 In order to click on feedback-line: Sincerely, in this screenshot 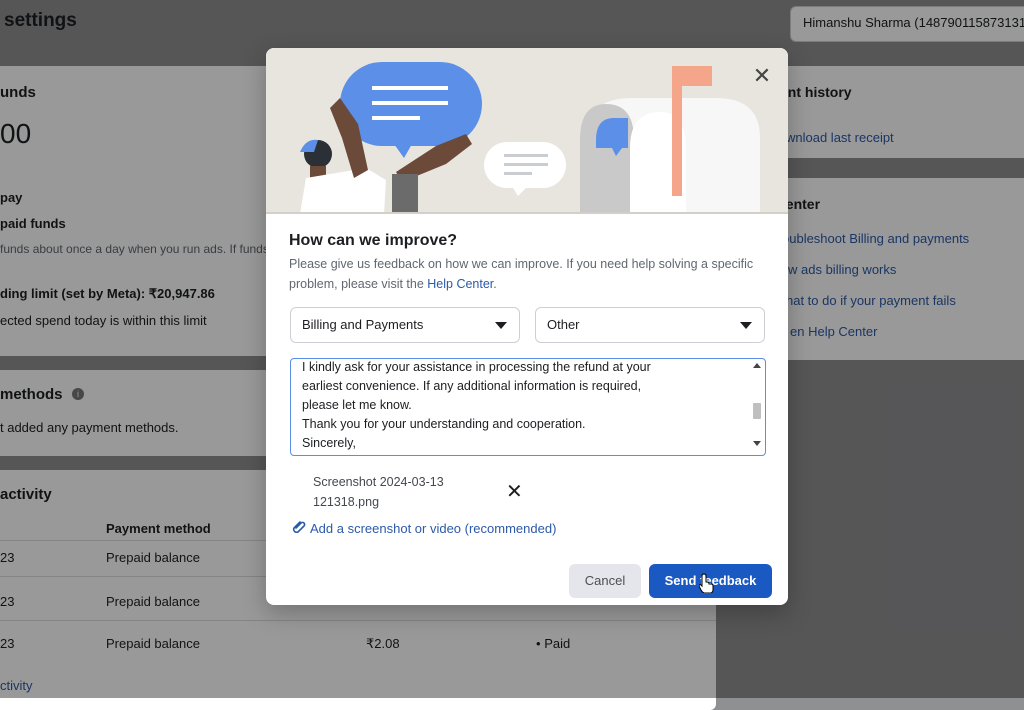, I will do `click(329, 443)`.